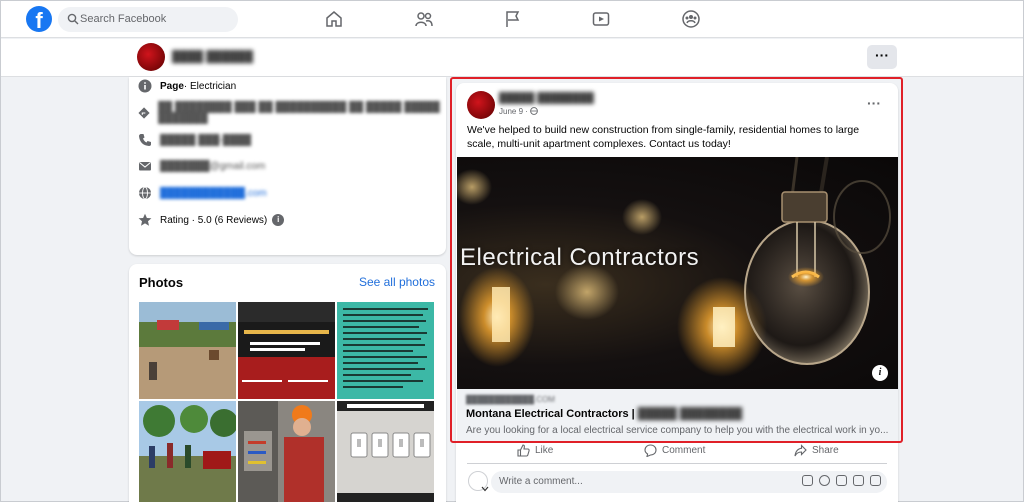 This screenshot has height=502, width=1024. I want to click on comment-button: Comment, so click(674, 450).